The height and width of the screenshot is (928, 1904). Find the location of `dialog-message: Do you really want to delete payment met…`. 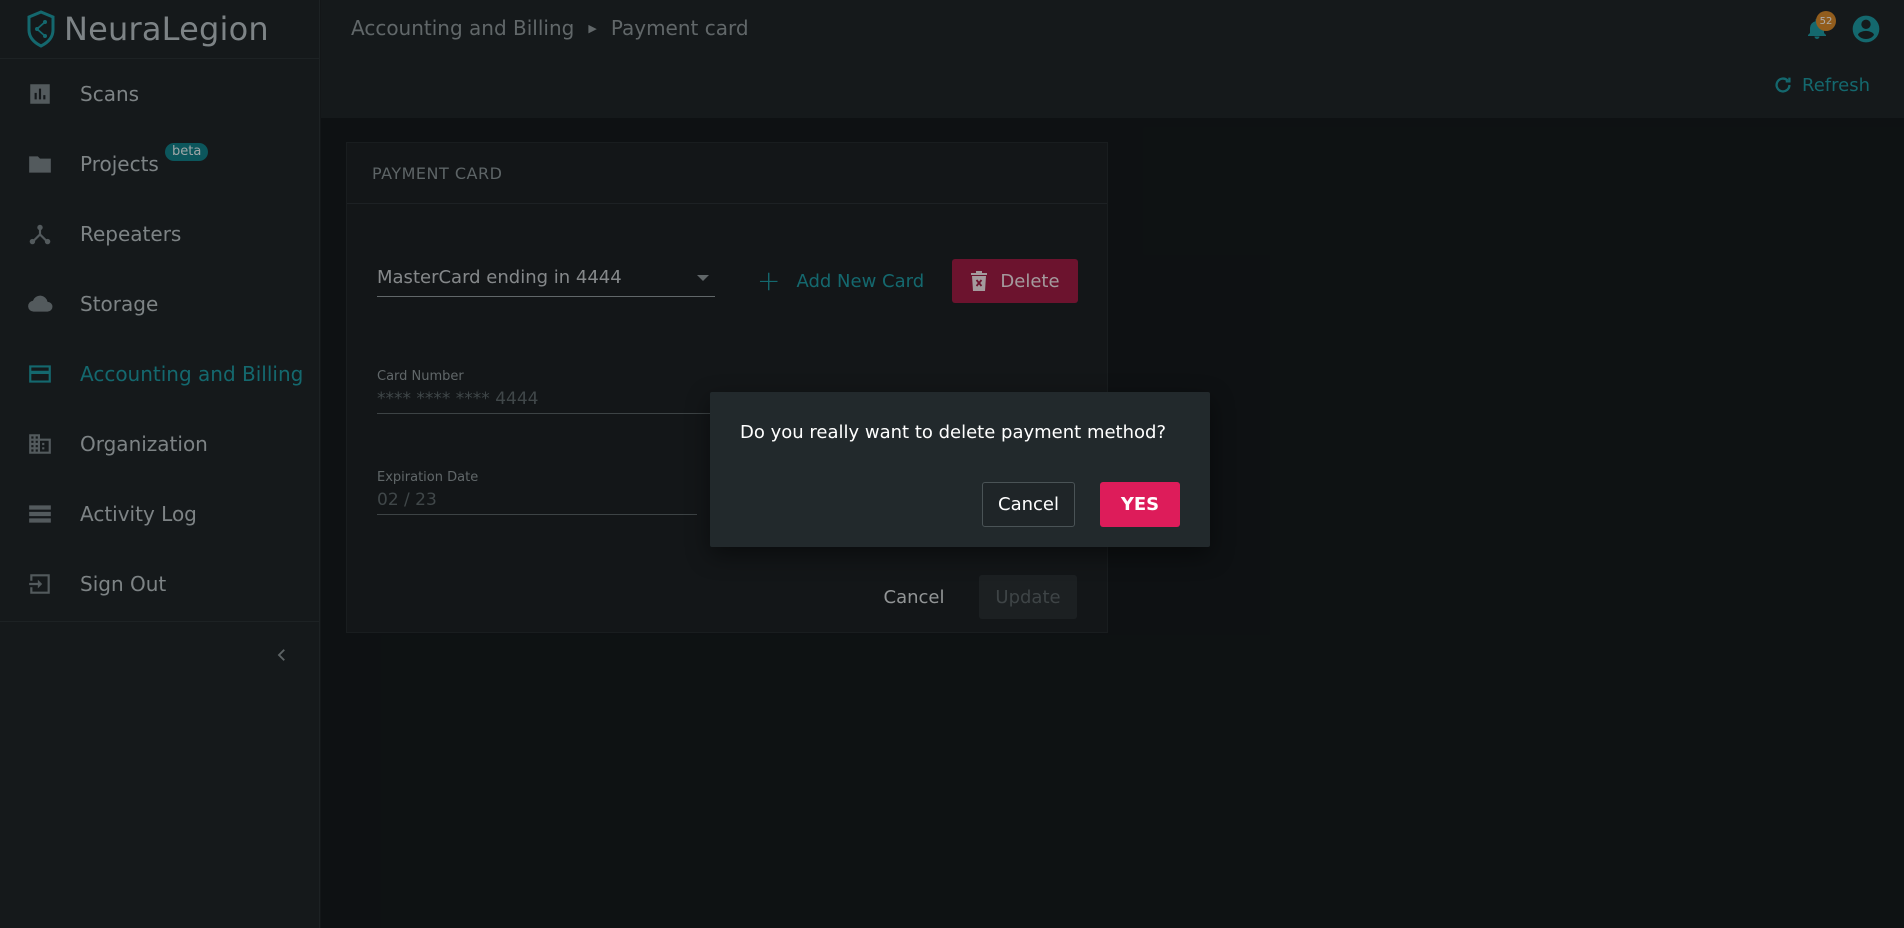

dialog-message: Do you really want to delete payment met… is located at coordinates (953, 432).